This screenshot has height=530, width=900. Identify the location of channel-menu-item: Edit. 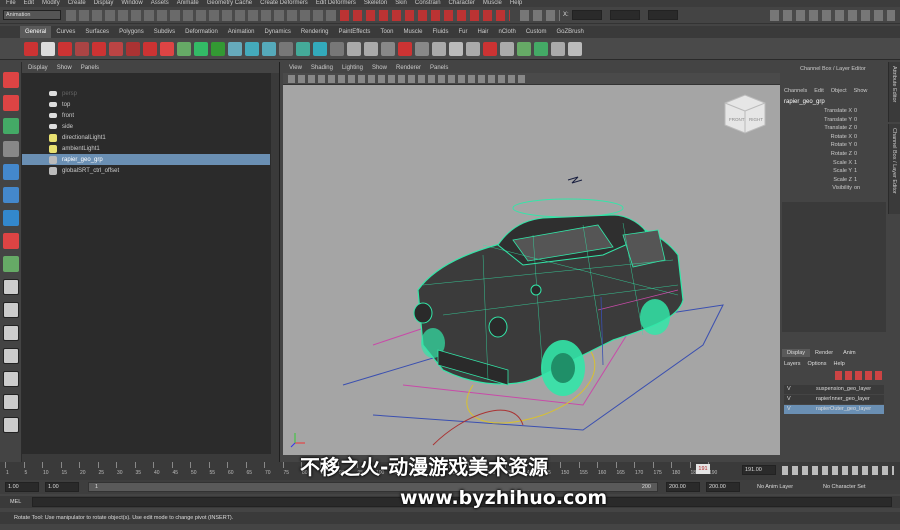
(818, 91).